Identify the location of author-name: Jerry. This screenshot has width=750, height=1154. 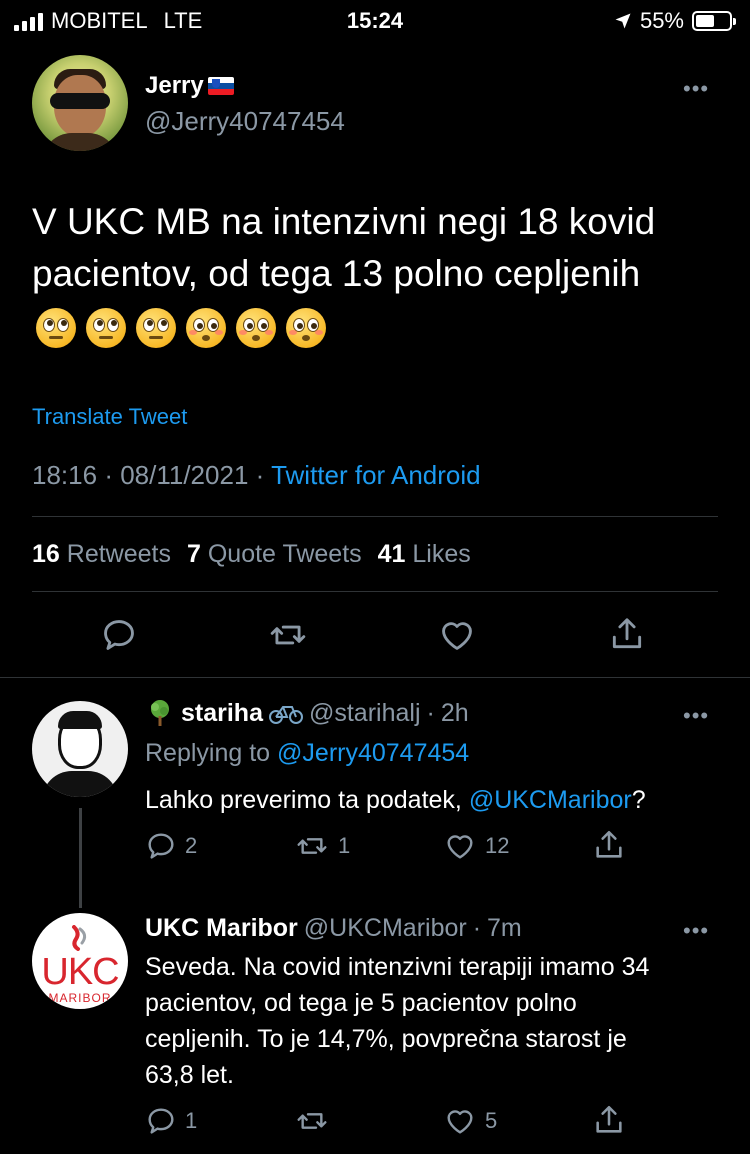
(174, 86).